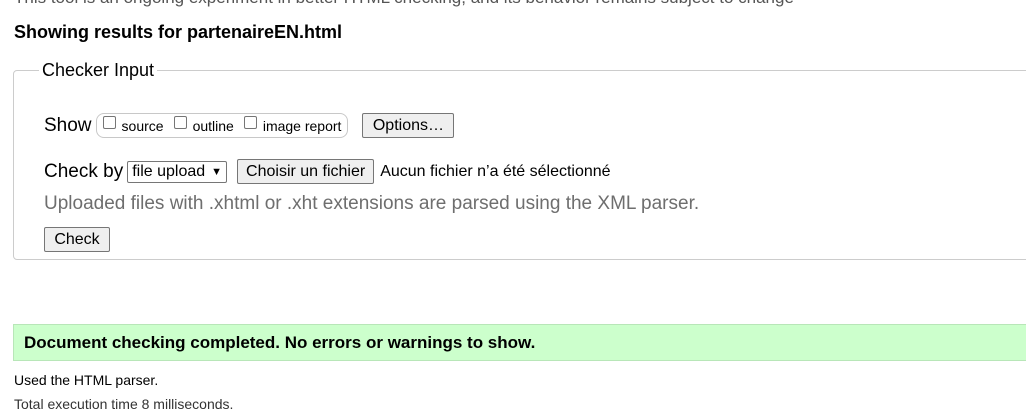  Describe the element at coordinates (169, 171) in the screenshot. I see `check-by-selected-value: file upload` at that location.